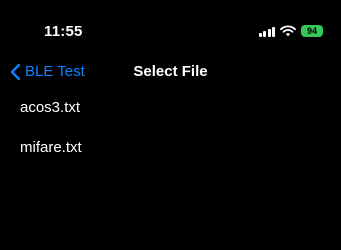  I want to click on navigation-bar: Select File BLE Test, so click(170, 72).